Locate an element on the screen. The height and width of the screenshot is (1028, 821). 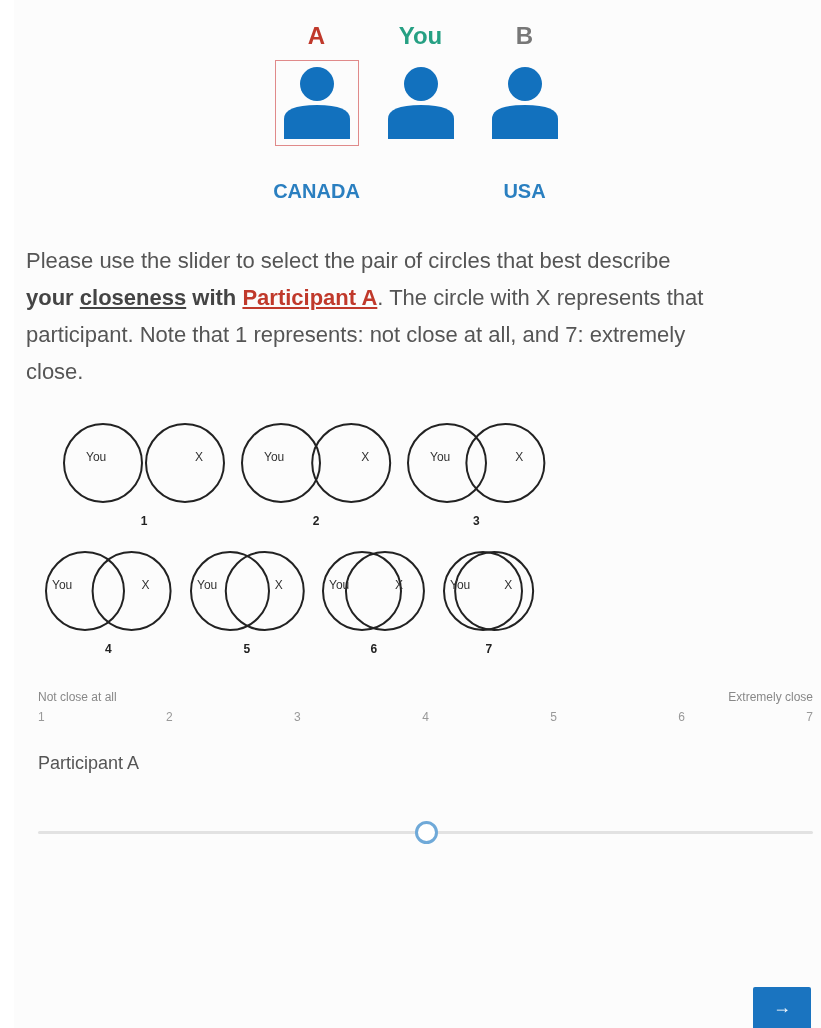
option-number: 3 is located at coordinates (476, 521).